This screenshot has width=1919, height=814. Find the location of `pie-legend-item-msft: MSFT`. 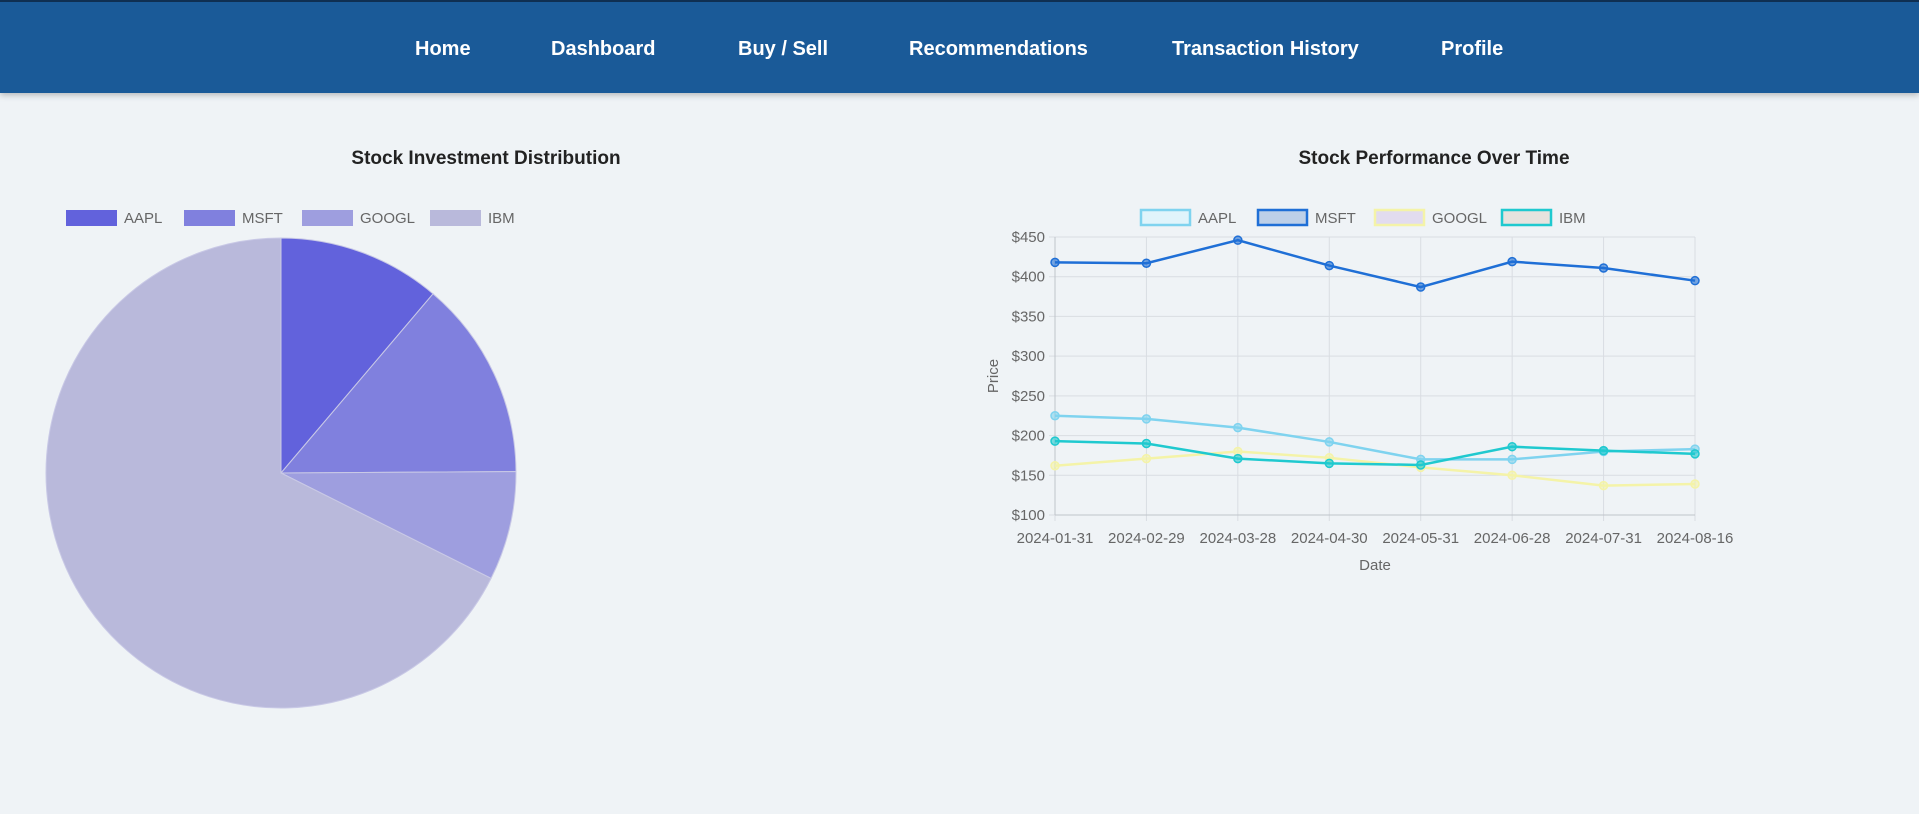

pie-legend-item-msft: MSFT is located at coordinates (233, 218).